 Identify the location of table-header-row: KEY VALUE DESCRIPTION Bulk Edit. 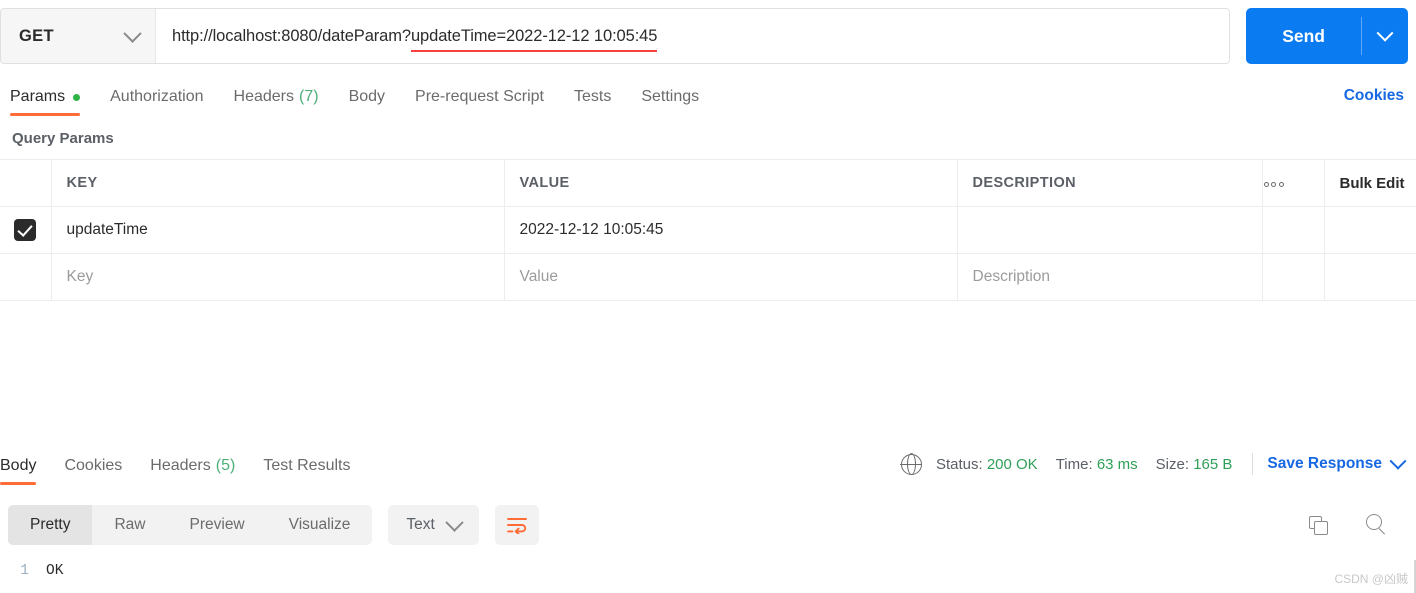
(708, 183).